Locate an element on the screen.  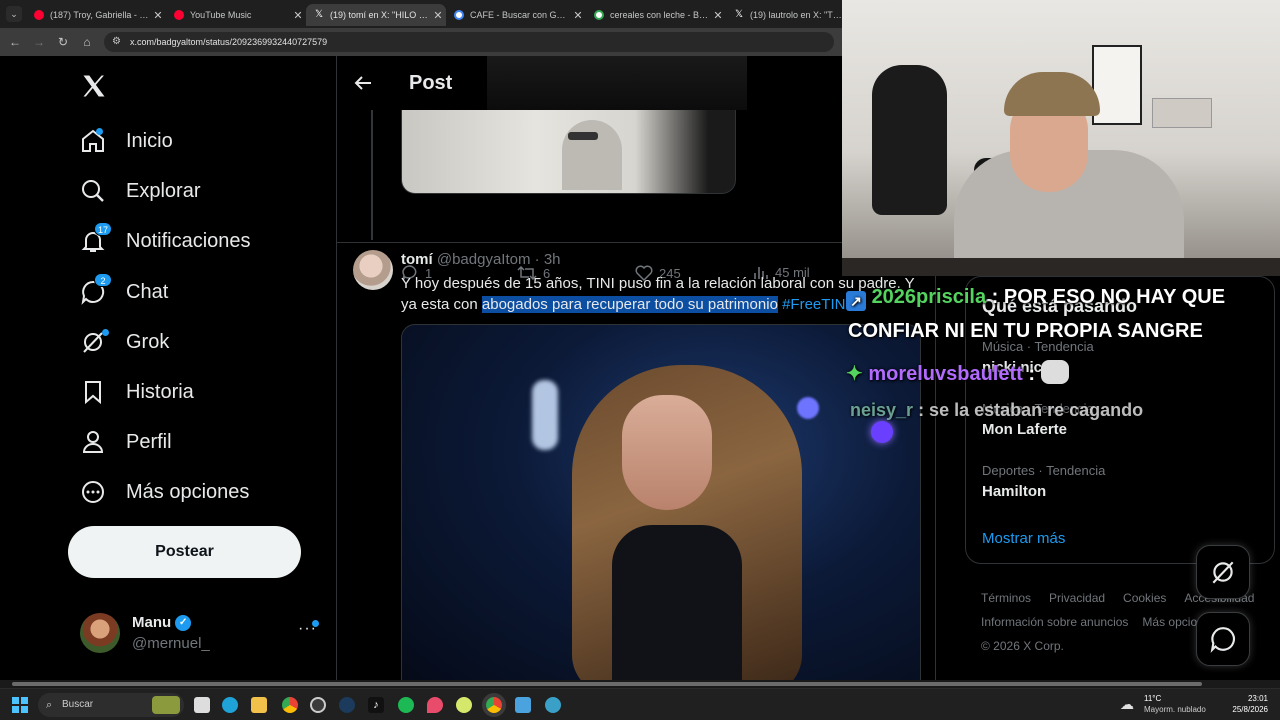
grok-float-button is located at coordinates (1223, 572).